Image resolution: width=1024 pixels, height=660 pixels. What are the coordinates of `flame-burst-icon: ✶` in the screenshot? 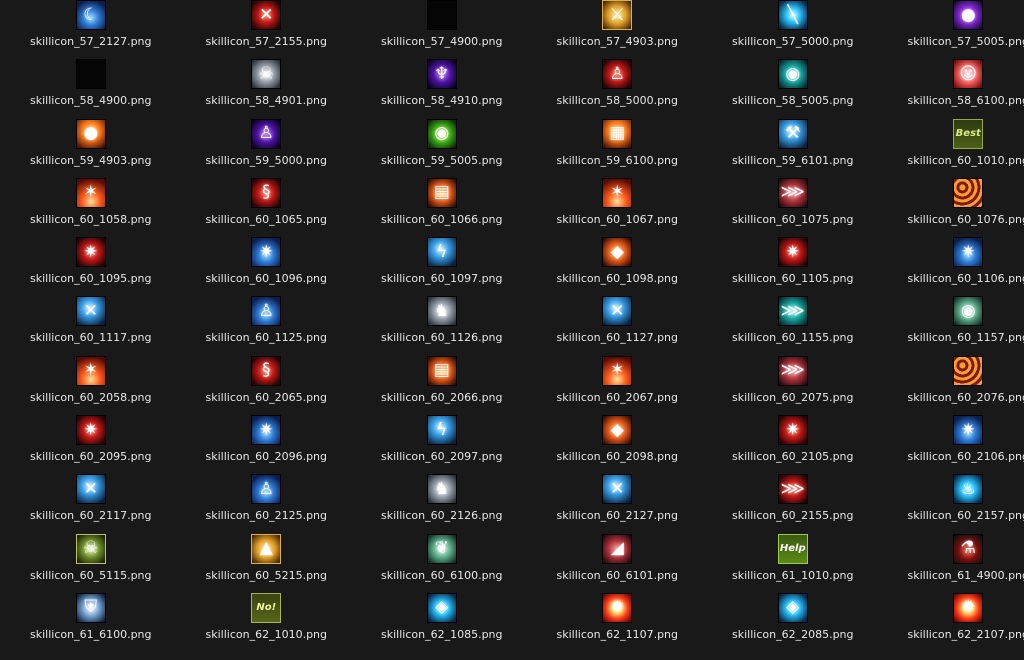 It's located at (90, 370).